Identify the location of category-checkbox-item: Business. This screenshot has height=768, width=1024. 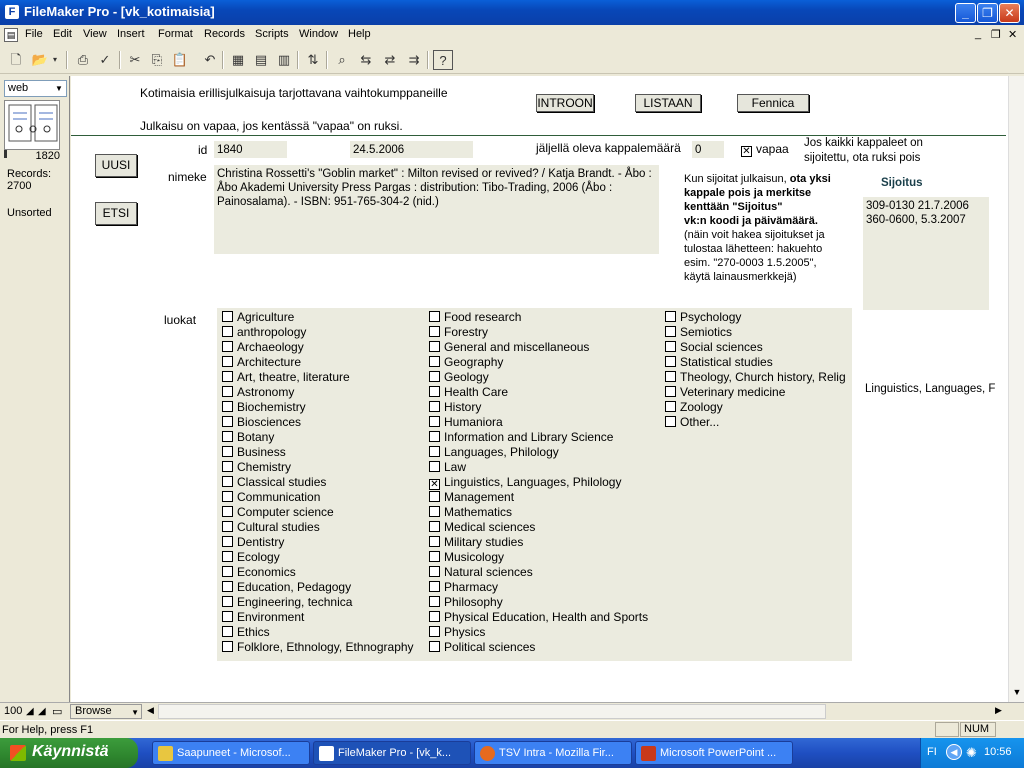
(254, 452).